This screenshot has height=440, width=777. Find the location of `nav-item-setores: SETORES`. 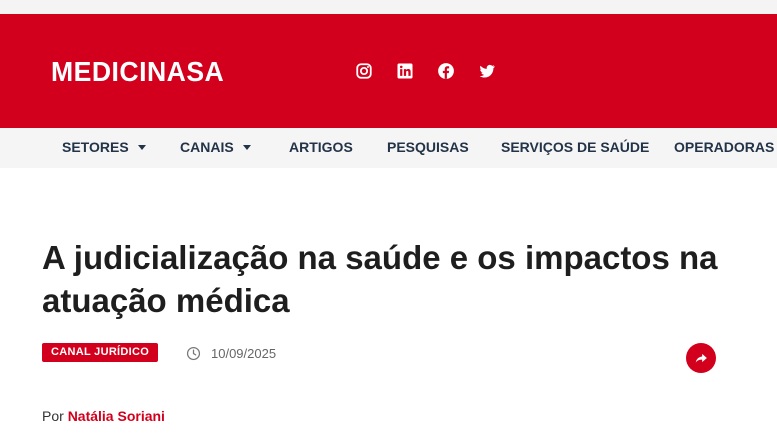

nav-item-setores: SETORES is located at coordinates (104, 148).